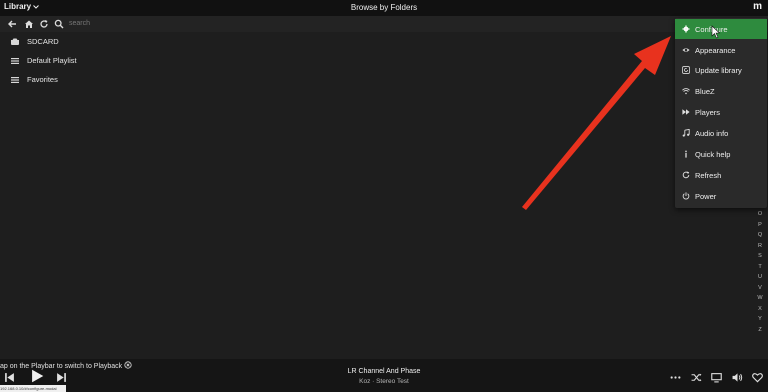  What do you see at coordinates (696, 377) in the screenshot?
I see `shuffle-icon` at bounding box center [696, 377].